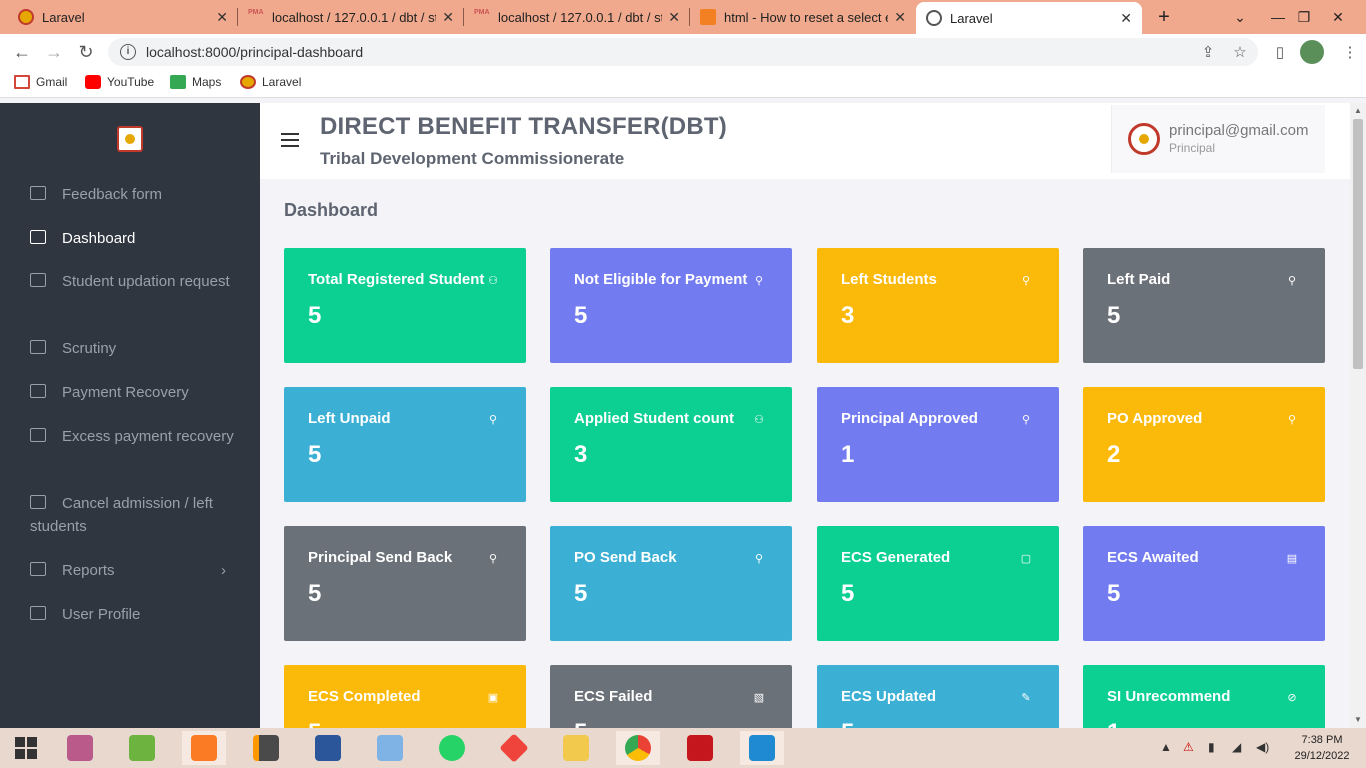  I want to click on windows-logo-icon, so click(26, 748).